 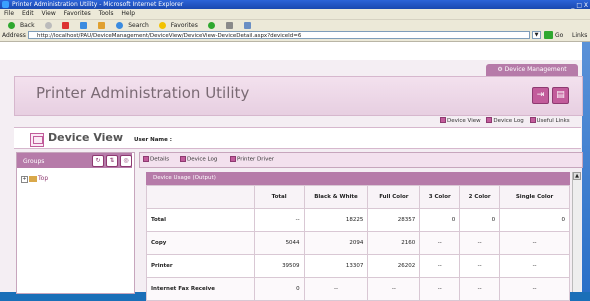 What do you see at coordinates (336, 197) in the screenshot?
I see `column-header: Black & White` at bounding box center [336, 197].